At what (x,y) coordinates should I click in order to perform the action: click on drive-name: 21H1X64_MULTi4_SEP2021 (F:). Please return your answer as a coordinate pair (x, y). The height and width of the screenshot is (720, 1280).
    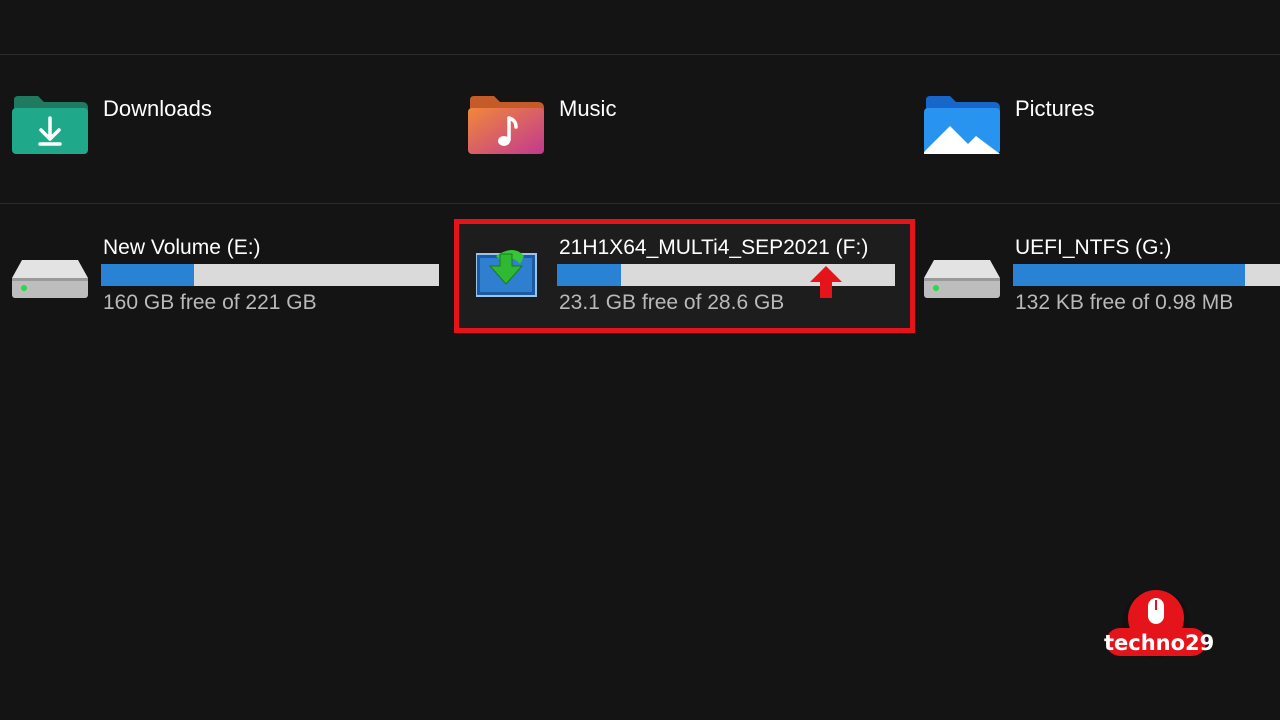
    Looking at the image, I should click on (714, 247).